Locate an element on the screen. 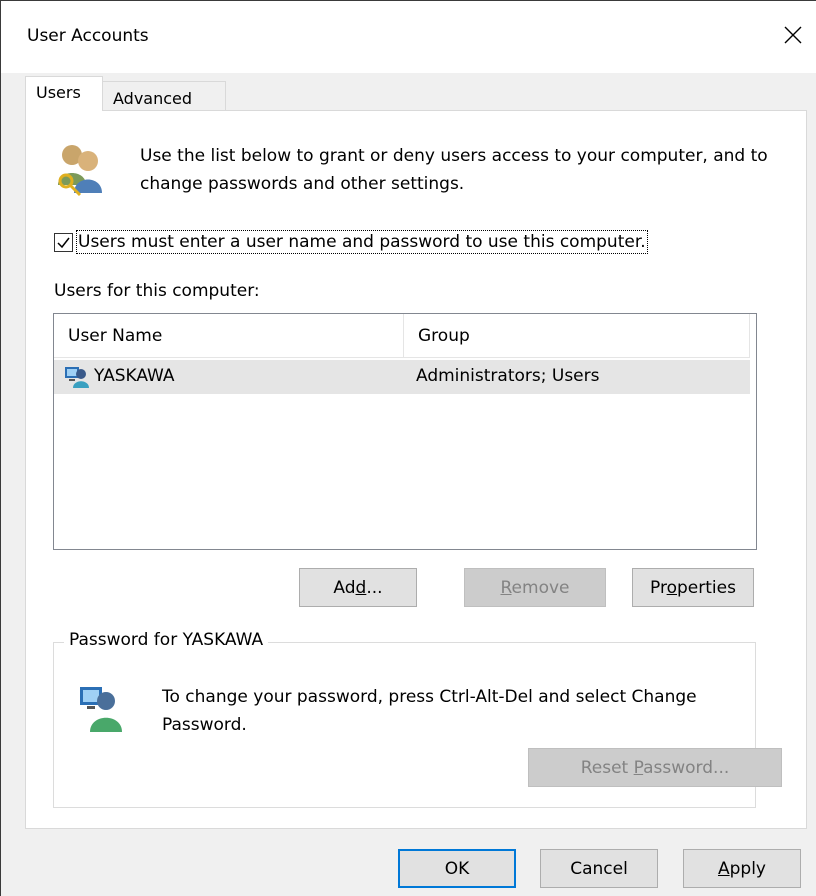 The image size is (816, 896). remove-button-label: Remove is located at coordinates (535, 587).